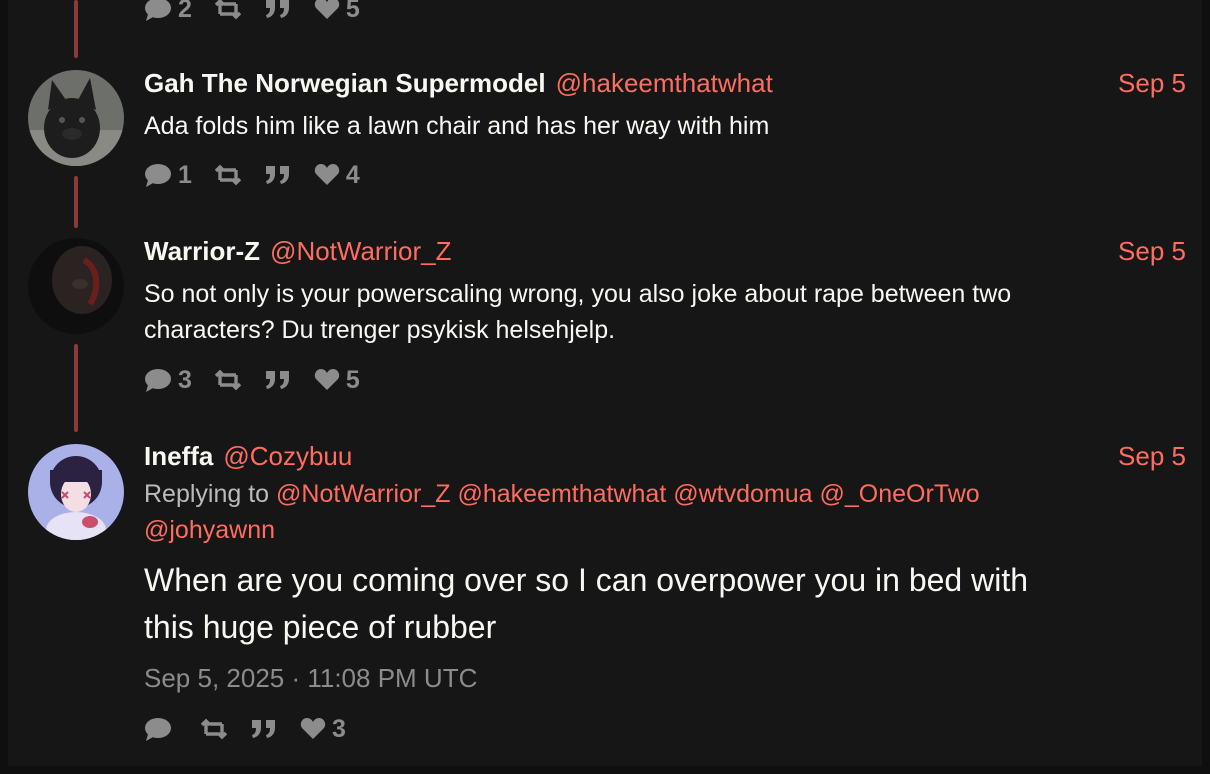  Describe the element at coordinates (561, 494) in the screenshot. I see `mention-link: @hakeemthatwhat` at that location.